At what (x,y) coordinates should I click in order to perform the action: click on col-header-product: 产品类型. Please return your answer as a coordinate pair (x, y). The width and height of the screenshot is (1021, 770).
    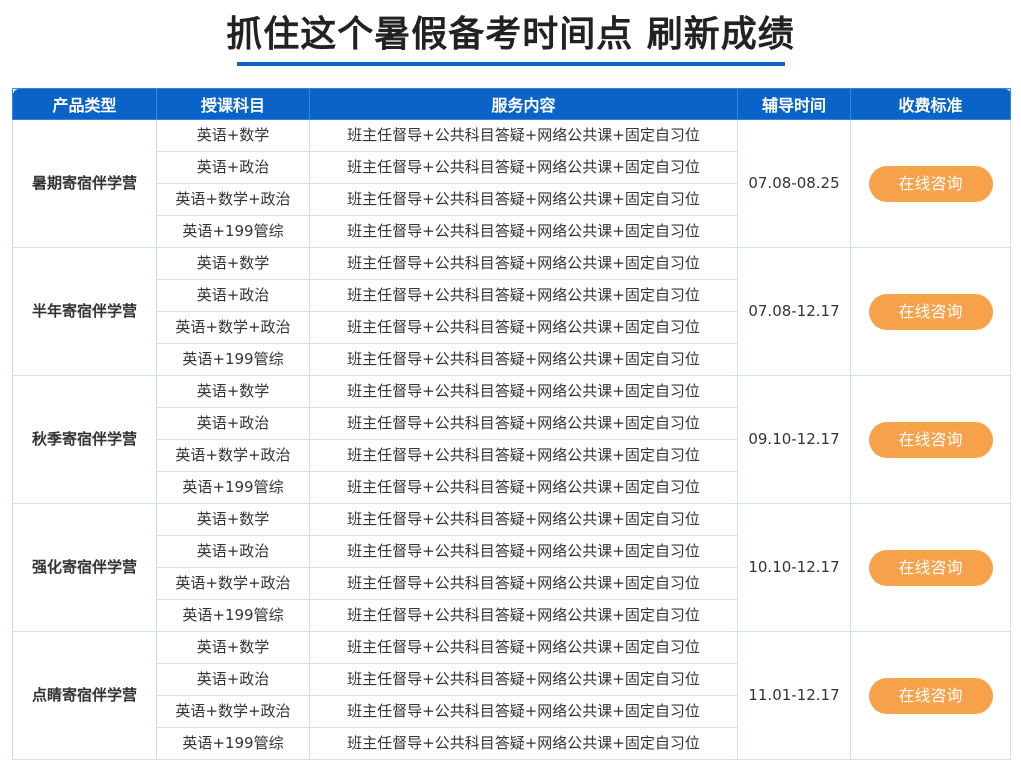
    Looking at the image, I should click on (84, 104).